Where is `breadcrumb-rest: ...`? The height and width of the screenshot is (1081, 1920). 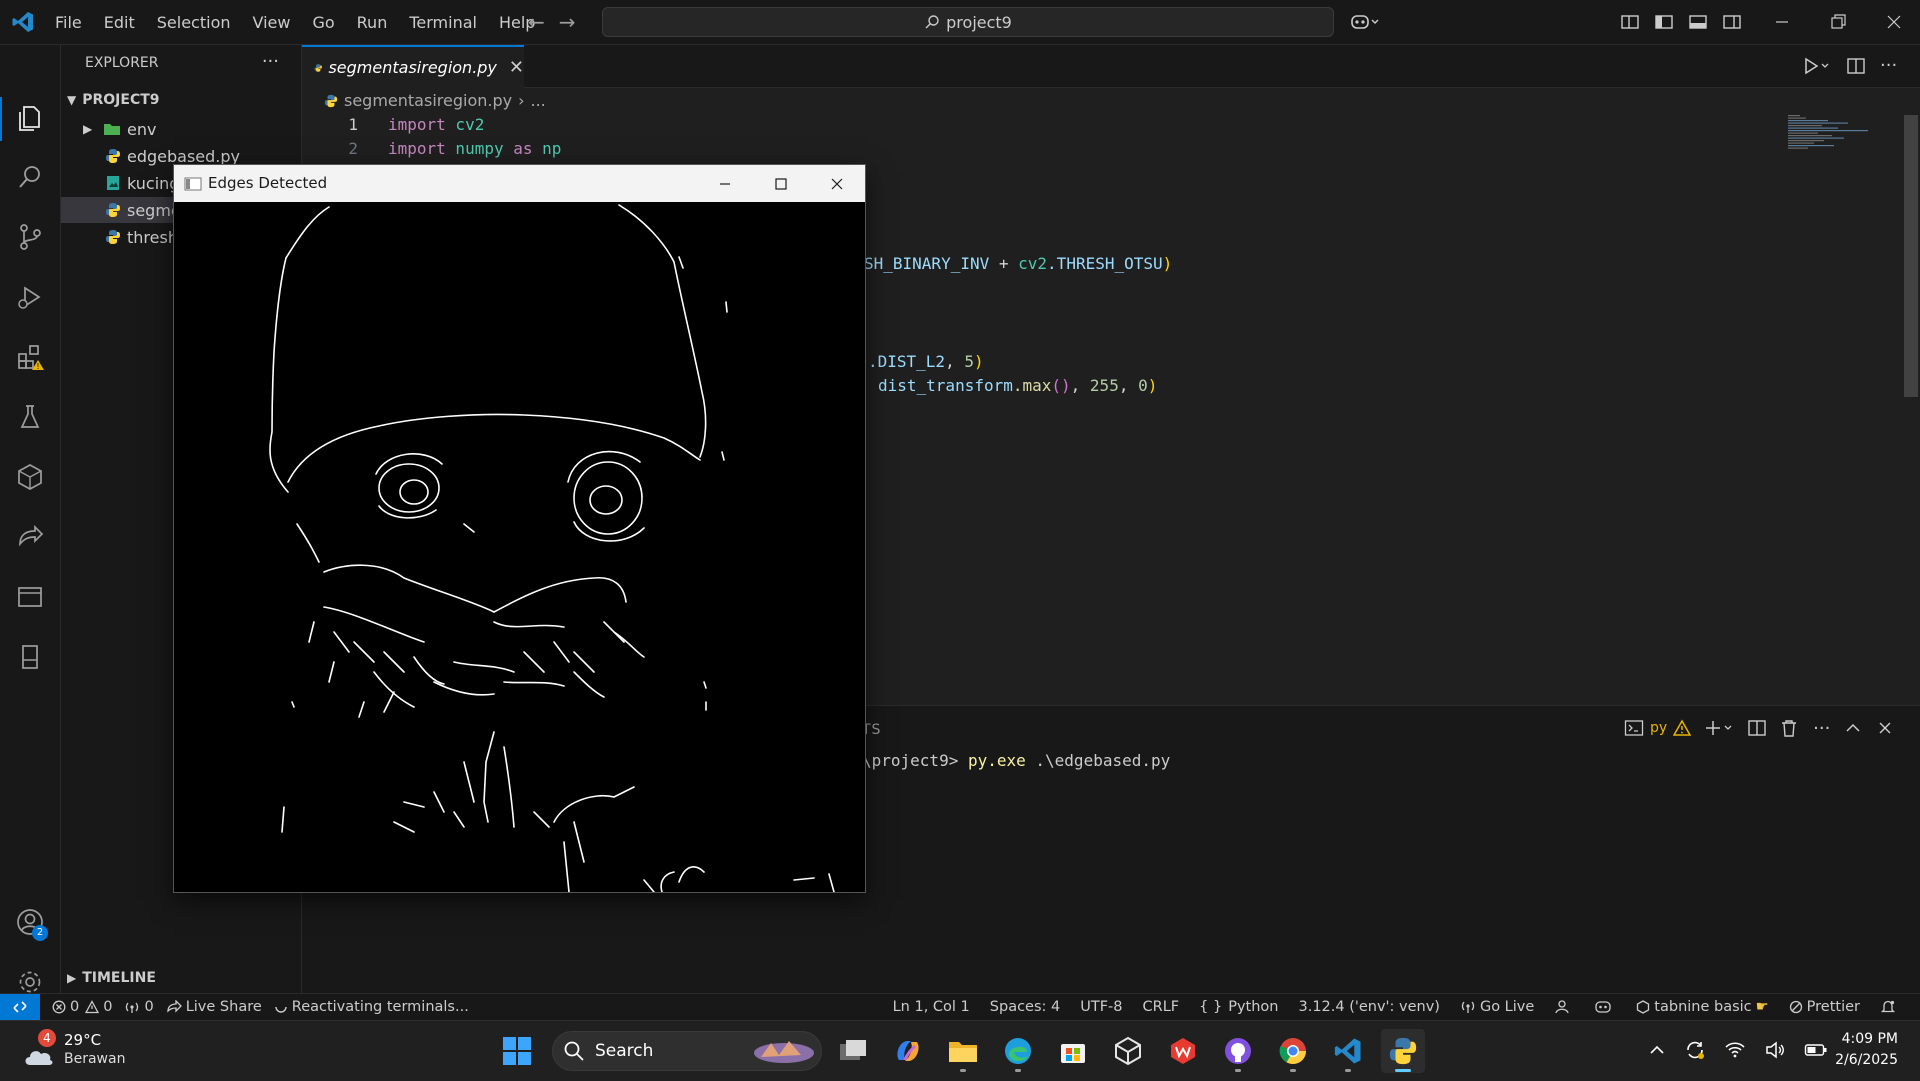
breadcrumb-rest: ... is located at coordinates (537, 100).